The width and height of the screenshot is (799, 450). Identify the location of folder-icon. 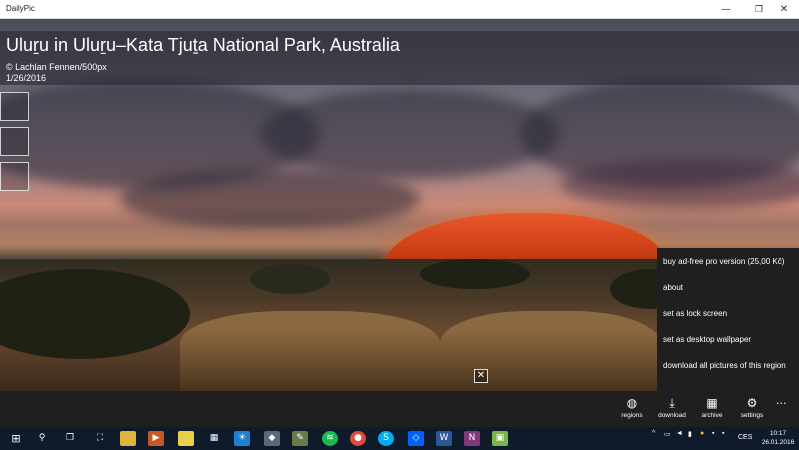
(186, 438).